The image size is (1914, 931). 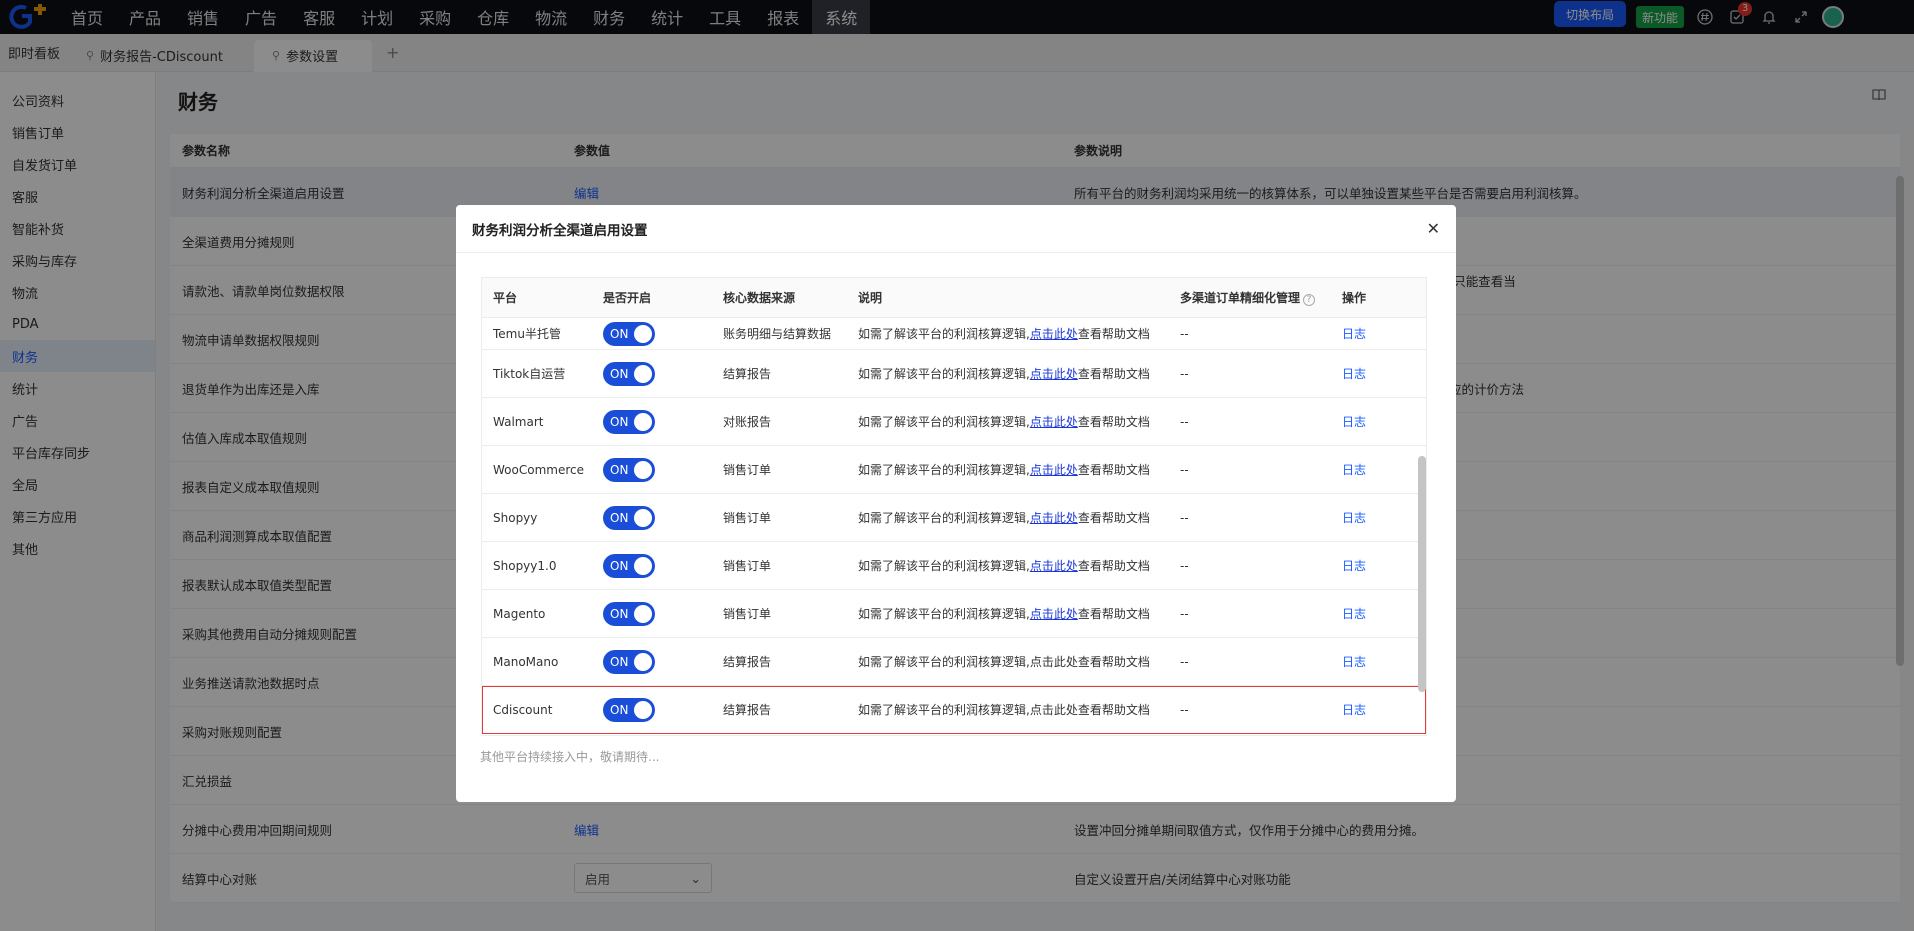 I want to click on platform-name: Magento, so click(x=519, y=613).